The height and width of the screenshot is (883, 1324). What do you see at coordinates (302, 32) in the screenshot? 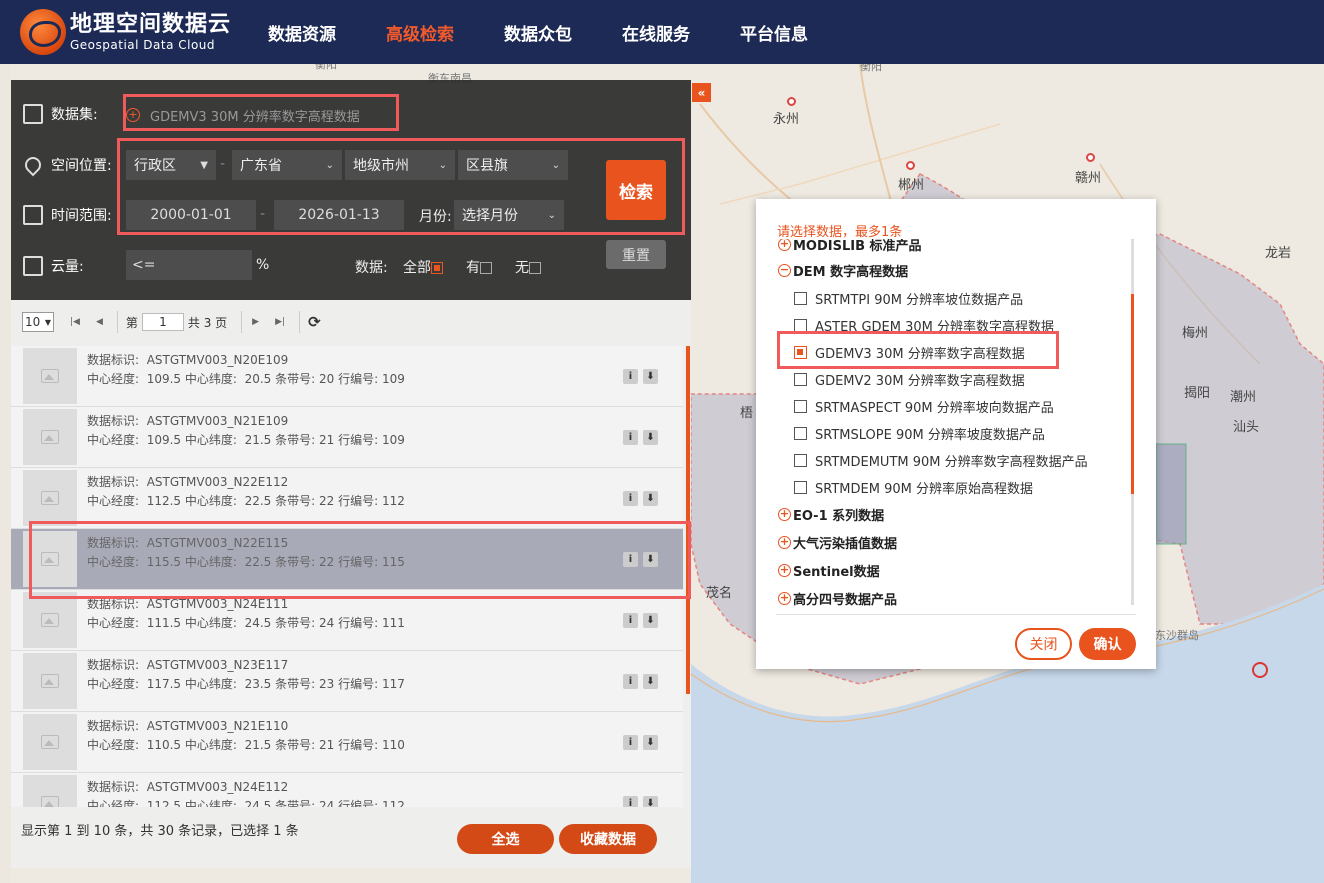
I see `nav-data-resources: 数据资源` at bounding box center [302, 32].